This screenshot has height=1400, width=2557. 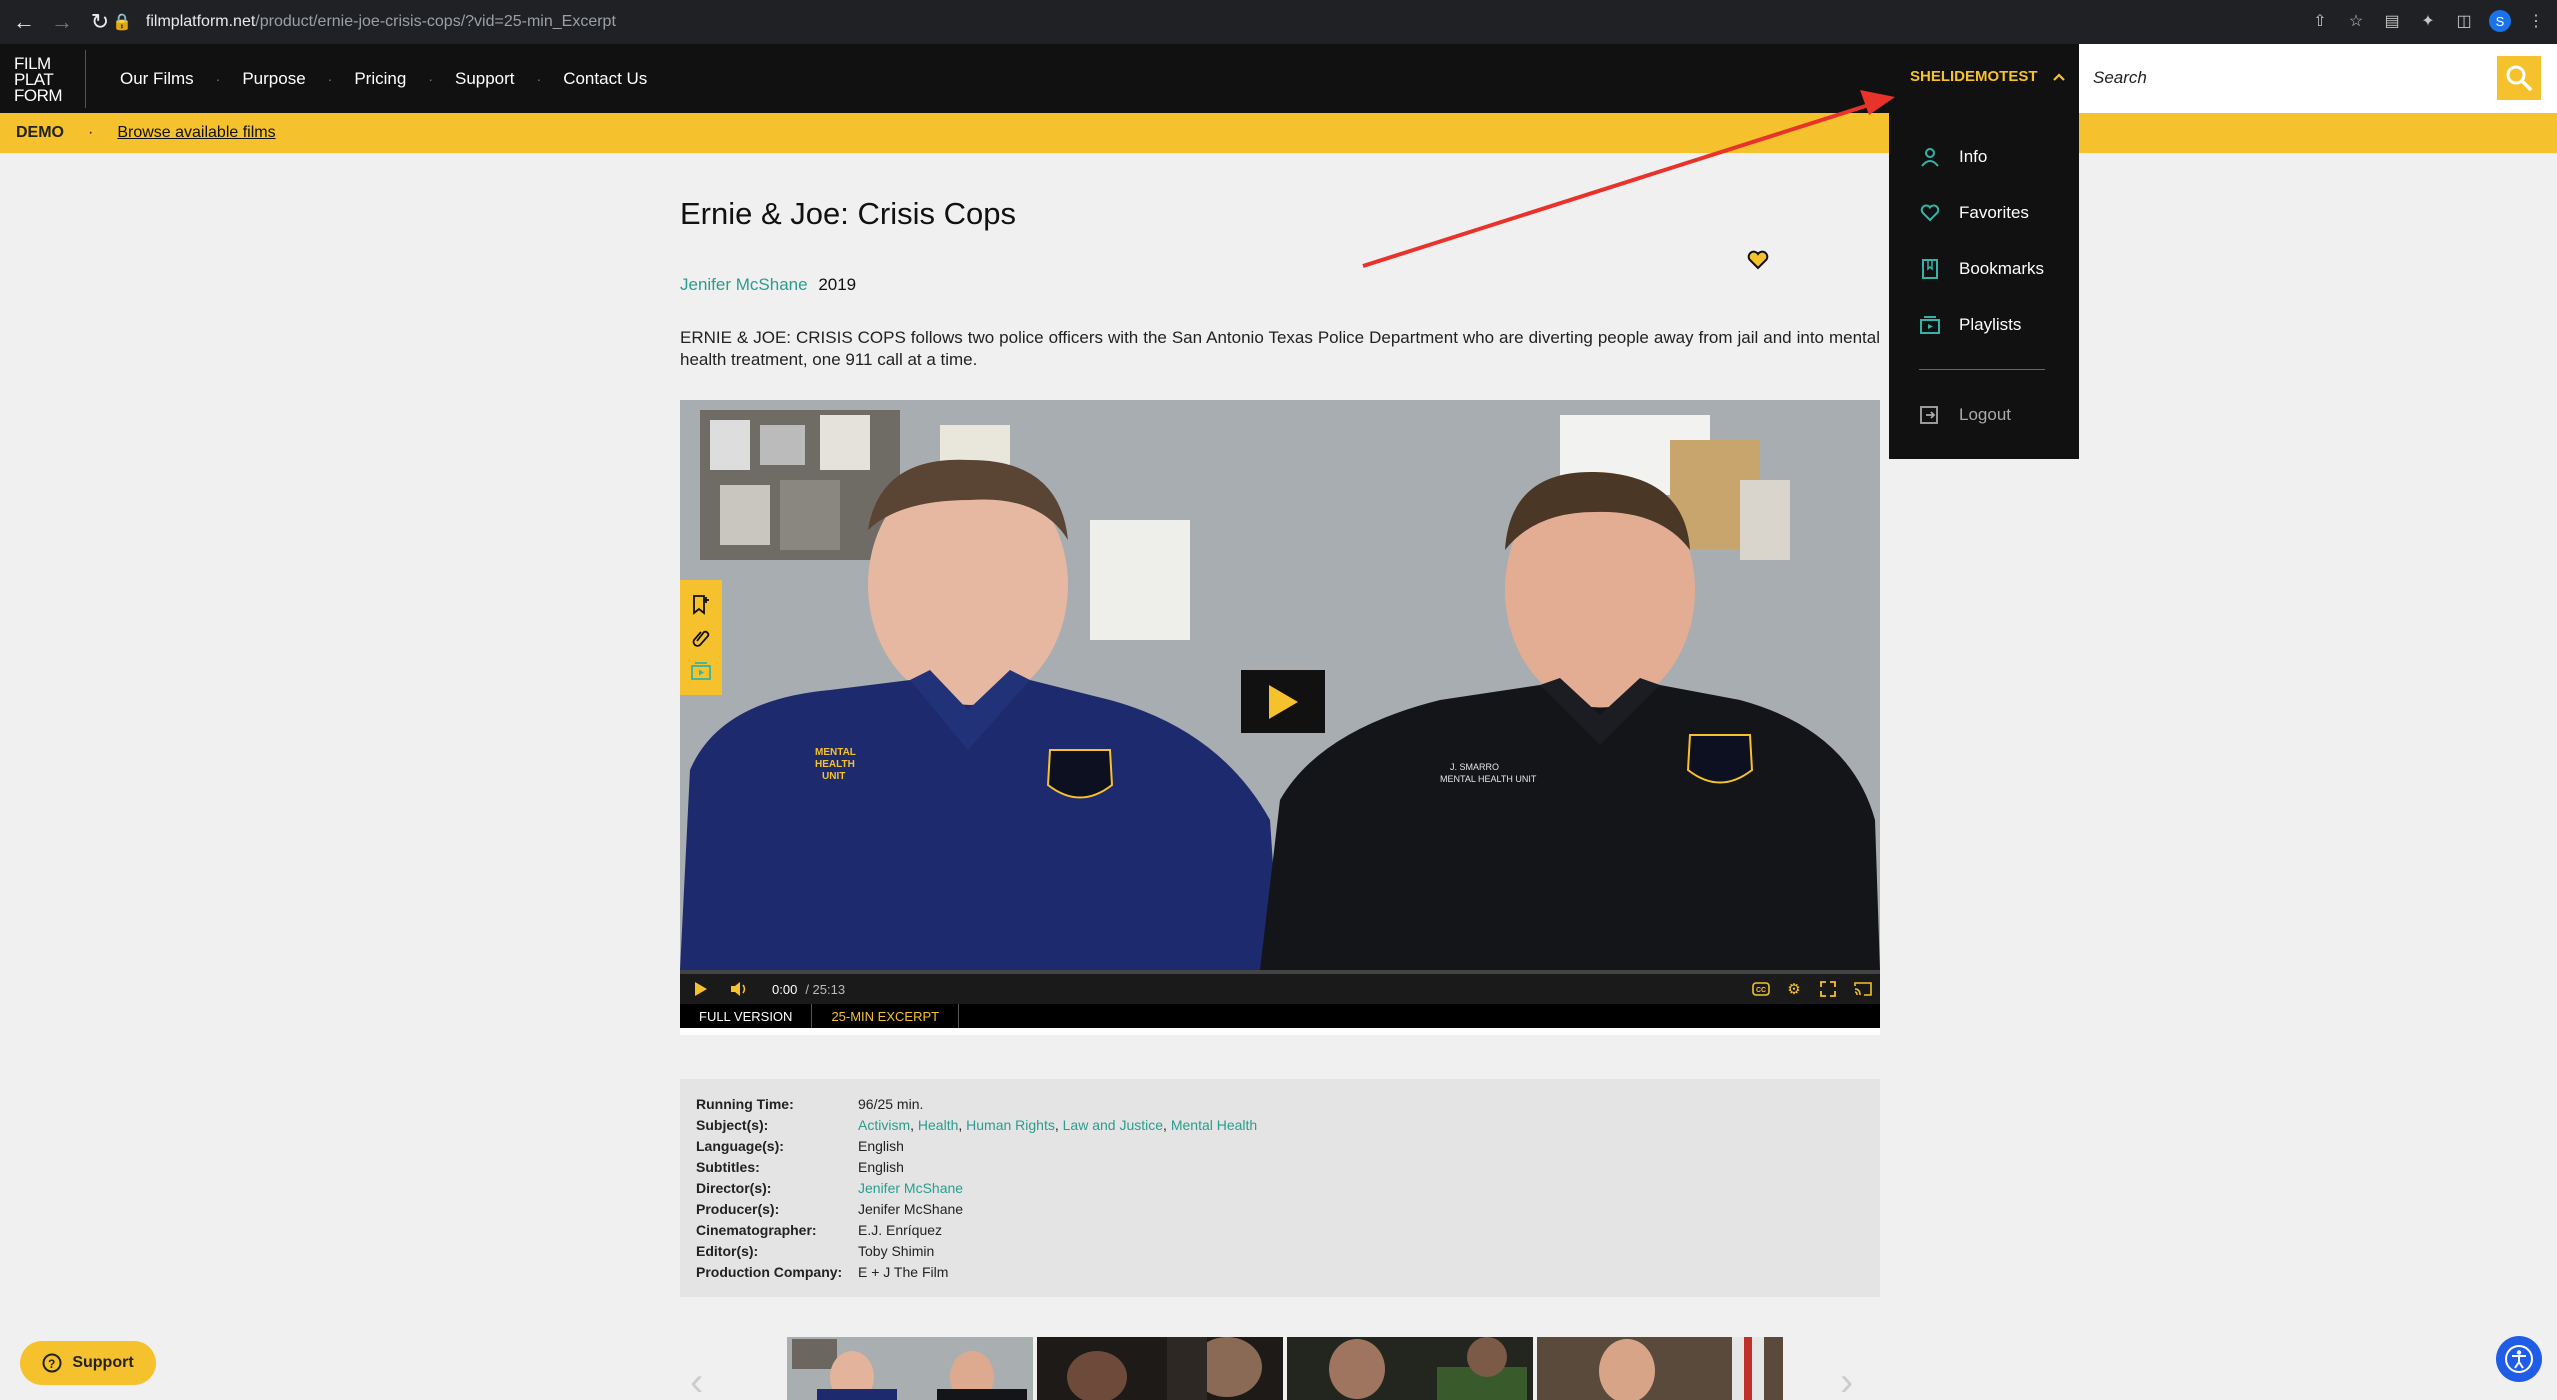 I want to click on director-detail-link: Jenifer McShane, so click(x=910, y=1189).